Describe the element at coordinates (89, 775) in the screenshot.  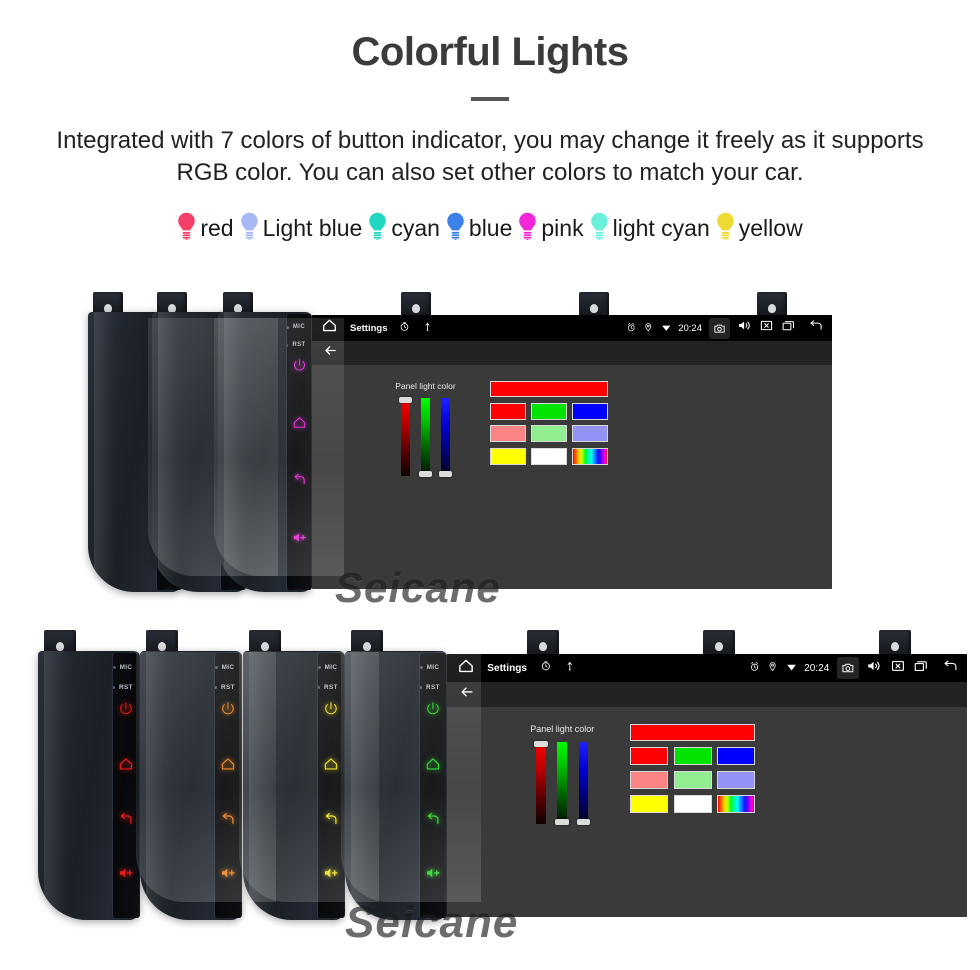
I see `unit-red: MIC RST` at that location.